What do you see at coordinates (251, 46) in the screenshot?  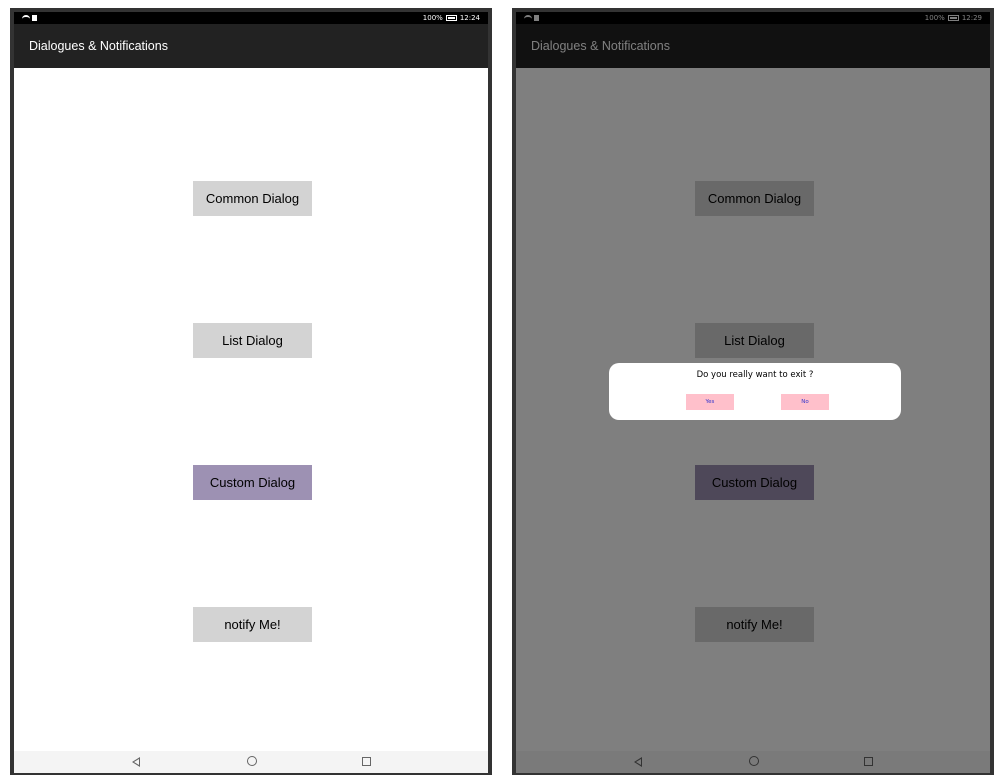 I see `app-bar: Dialogues & Notifications` at bounding box center [251, 46].